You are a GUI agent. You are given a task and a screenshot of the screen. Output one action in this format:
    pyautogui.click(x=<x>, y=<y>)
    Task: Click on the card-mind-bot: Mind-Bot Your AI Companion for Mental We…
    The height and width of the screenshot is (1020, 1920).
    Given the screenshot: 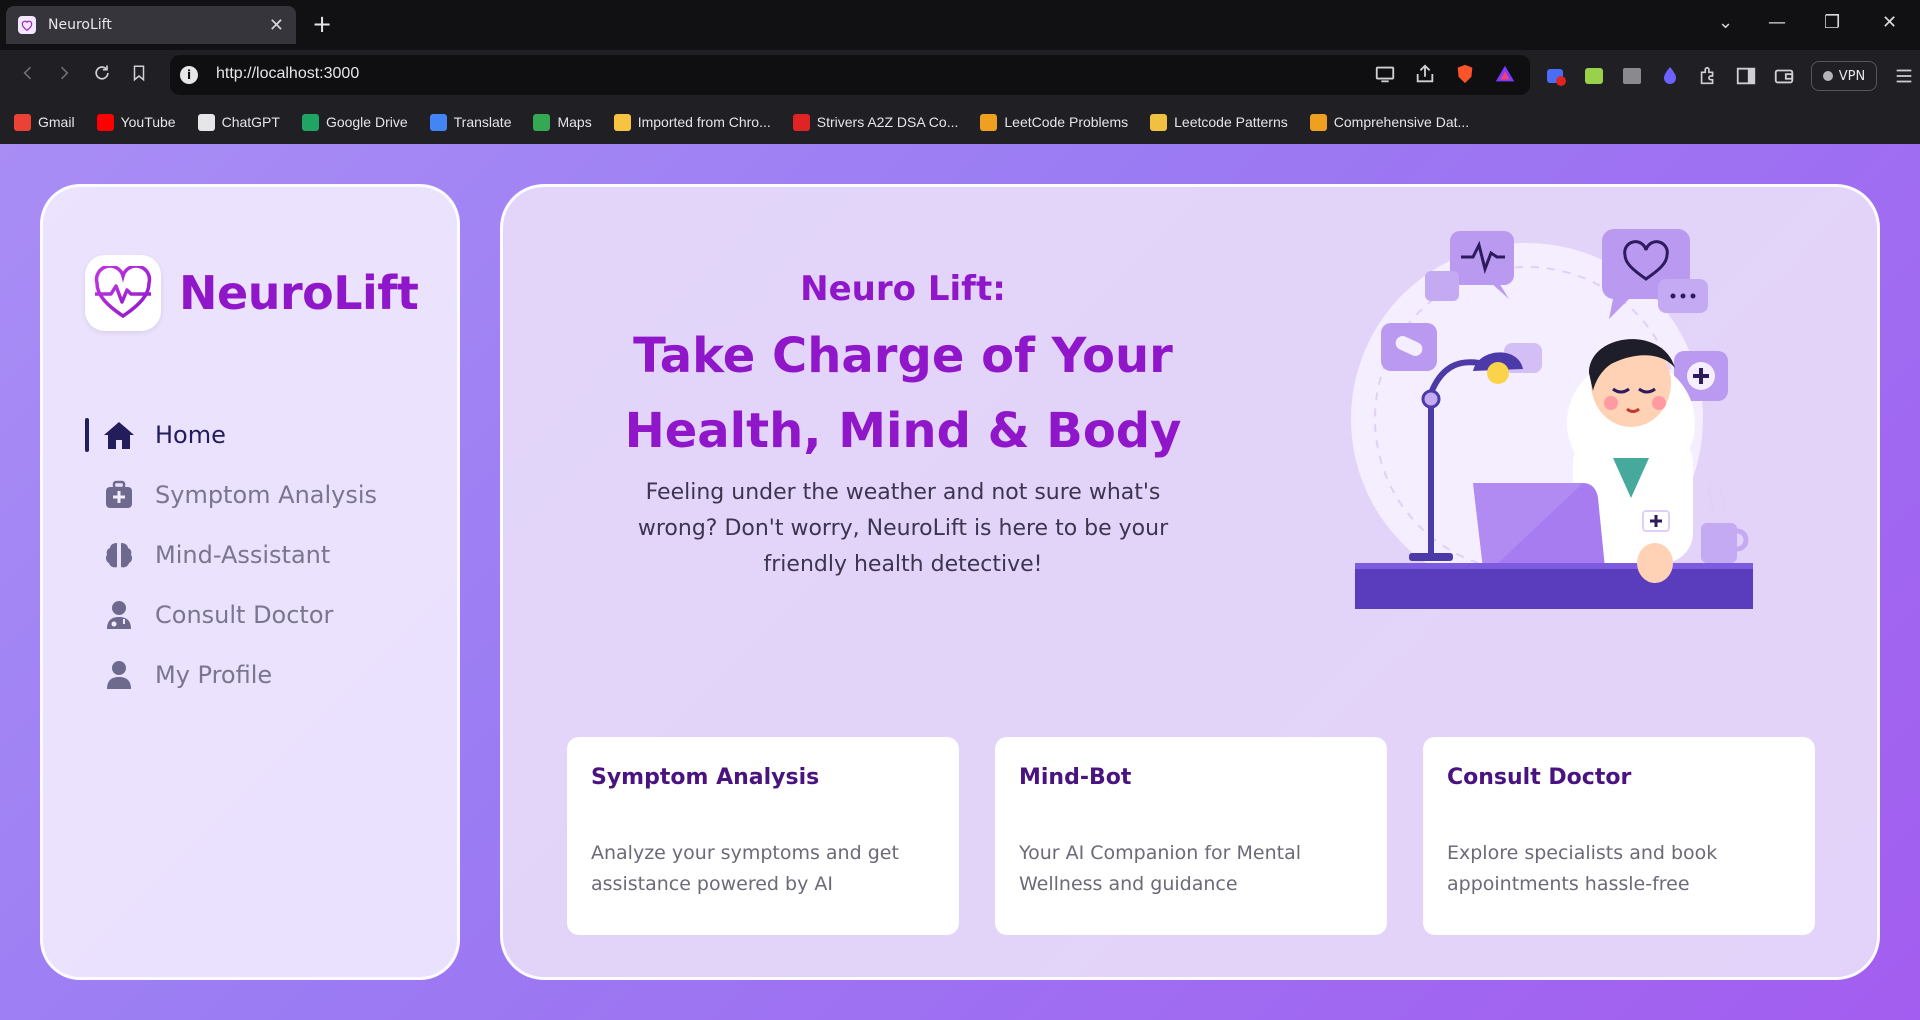 What is the action you would take?
    pyautogui.click(x=1191, y=836)
    